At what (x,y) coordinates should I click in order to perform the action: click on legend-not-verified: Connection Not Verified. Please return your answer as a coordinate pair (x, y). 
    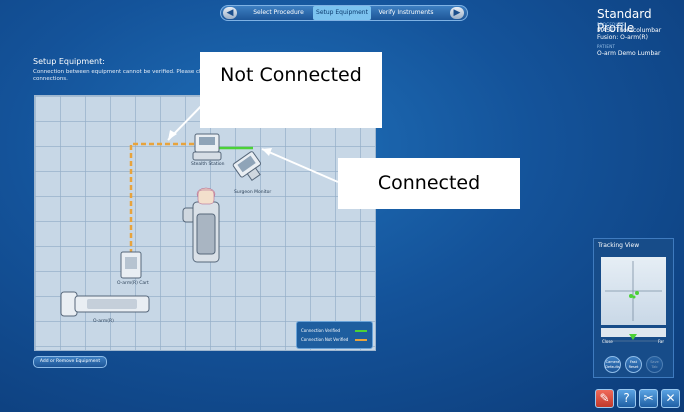
    Looking at the image, I should click on (325, 339).